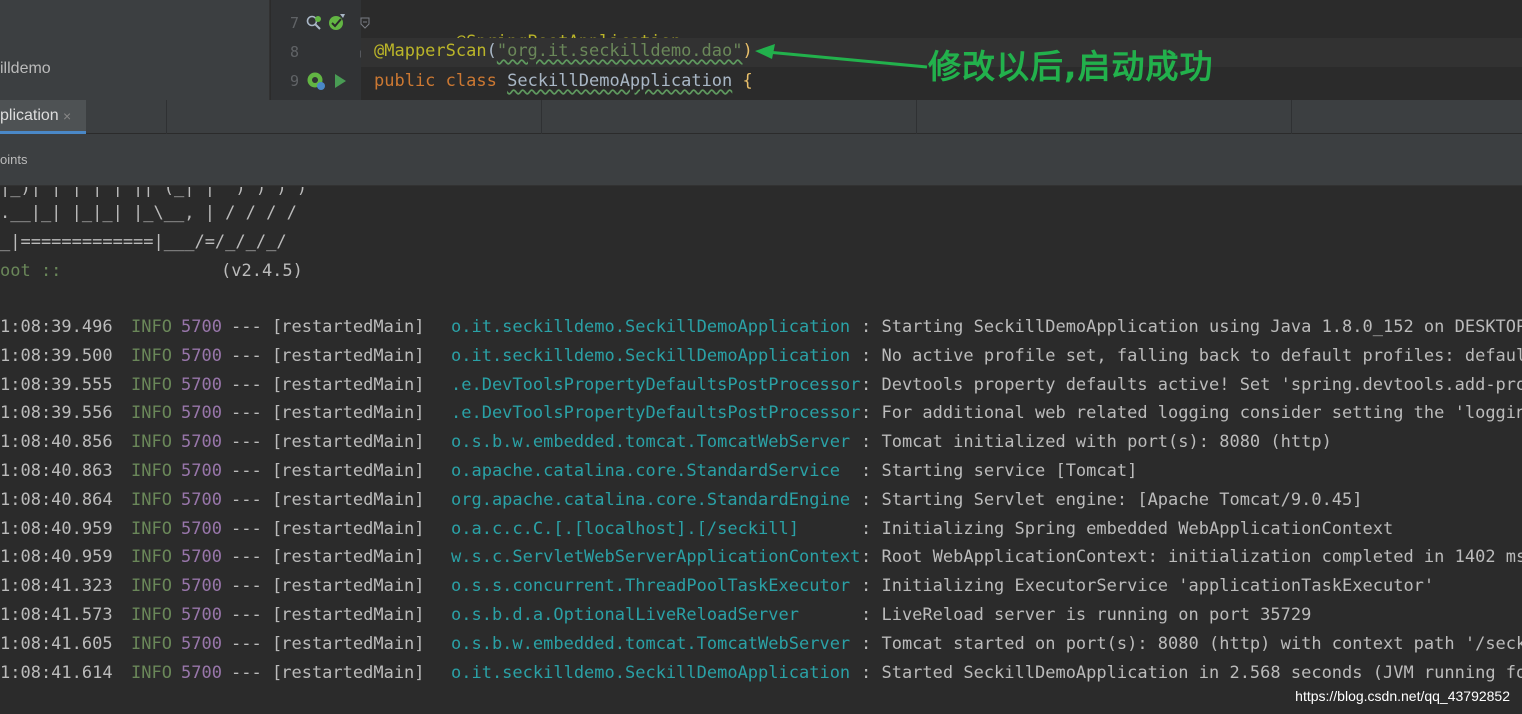 The width and height of the screenshot is (1522, 714). I want to click on log-message: : Starting service [Tomcat], so click(999, 471).